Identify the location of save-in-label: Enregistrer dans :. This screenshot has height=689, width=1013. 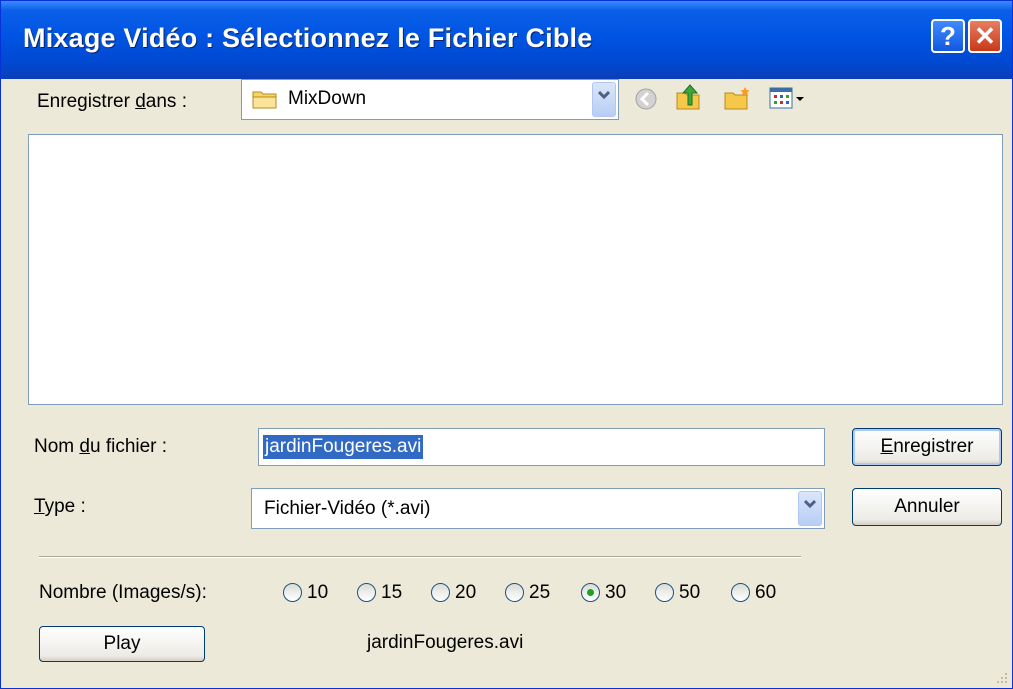
(112, 101).